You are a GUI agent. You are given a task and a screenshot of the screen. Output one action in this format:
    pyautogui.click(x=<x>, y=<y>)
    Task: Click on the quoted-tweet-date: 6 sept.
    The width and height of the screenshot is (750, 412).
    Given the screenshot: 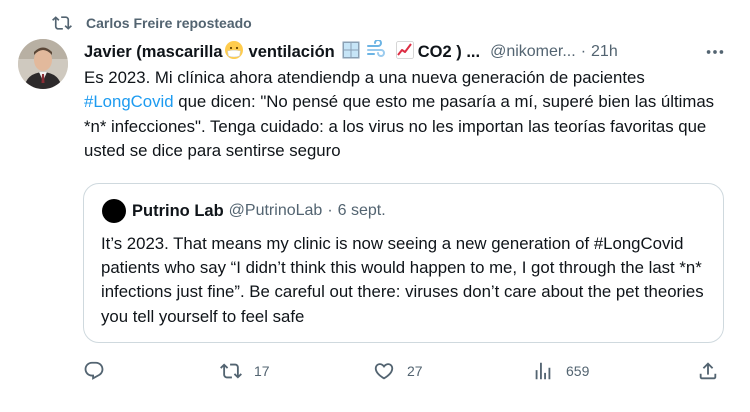 What is the action you would take?
    pyautogui.click(x=361, y=210)
    